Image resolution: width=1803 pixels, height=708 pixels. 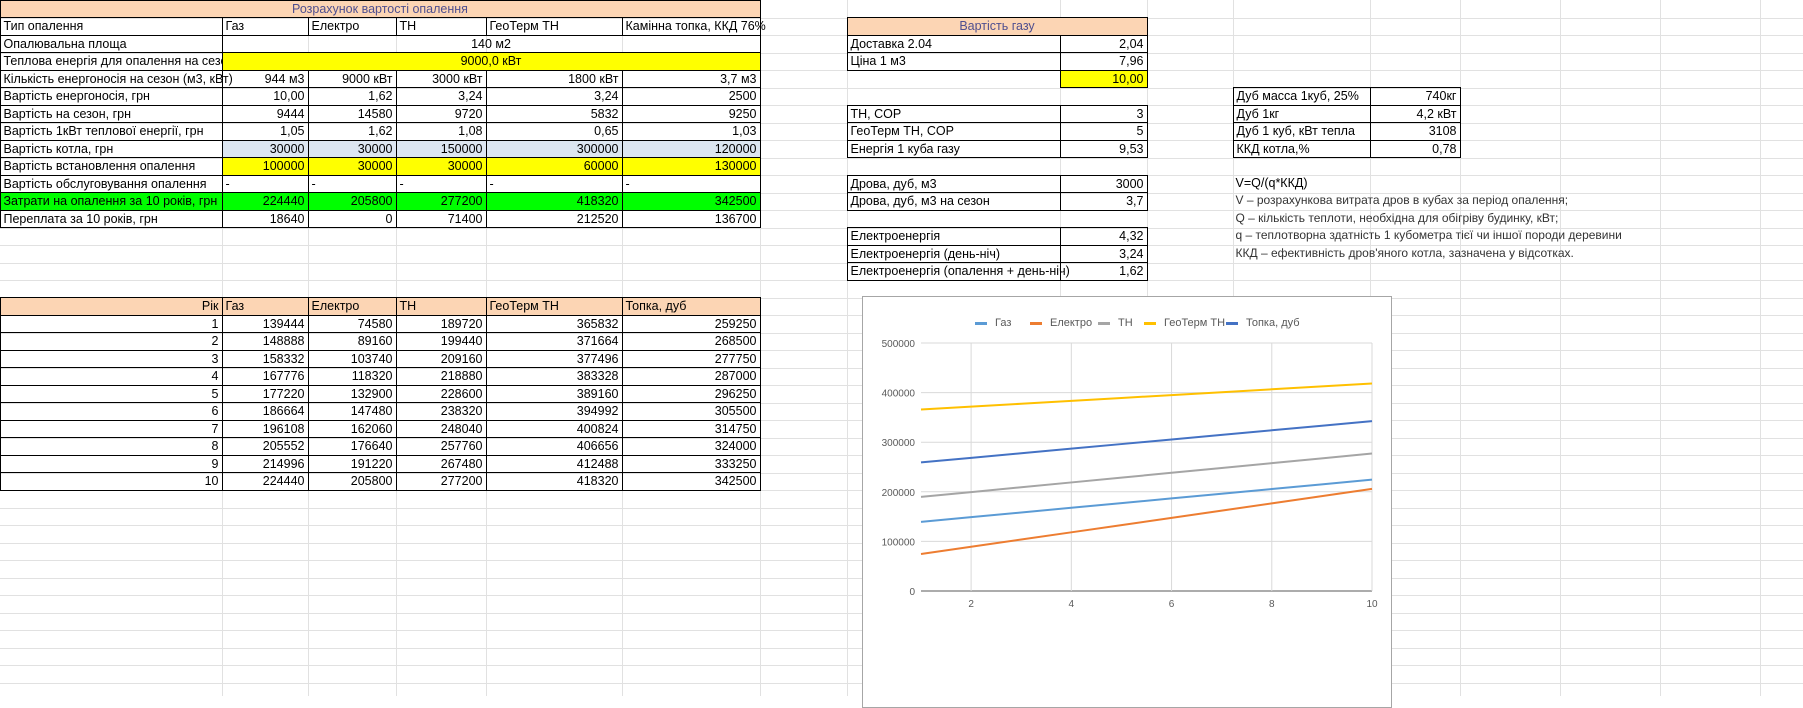 What do you see at coordinates (491, 61) in the screenshot?
I see `heat-value: 9000,0 кВт` at bounding box center [491, 61].